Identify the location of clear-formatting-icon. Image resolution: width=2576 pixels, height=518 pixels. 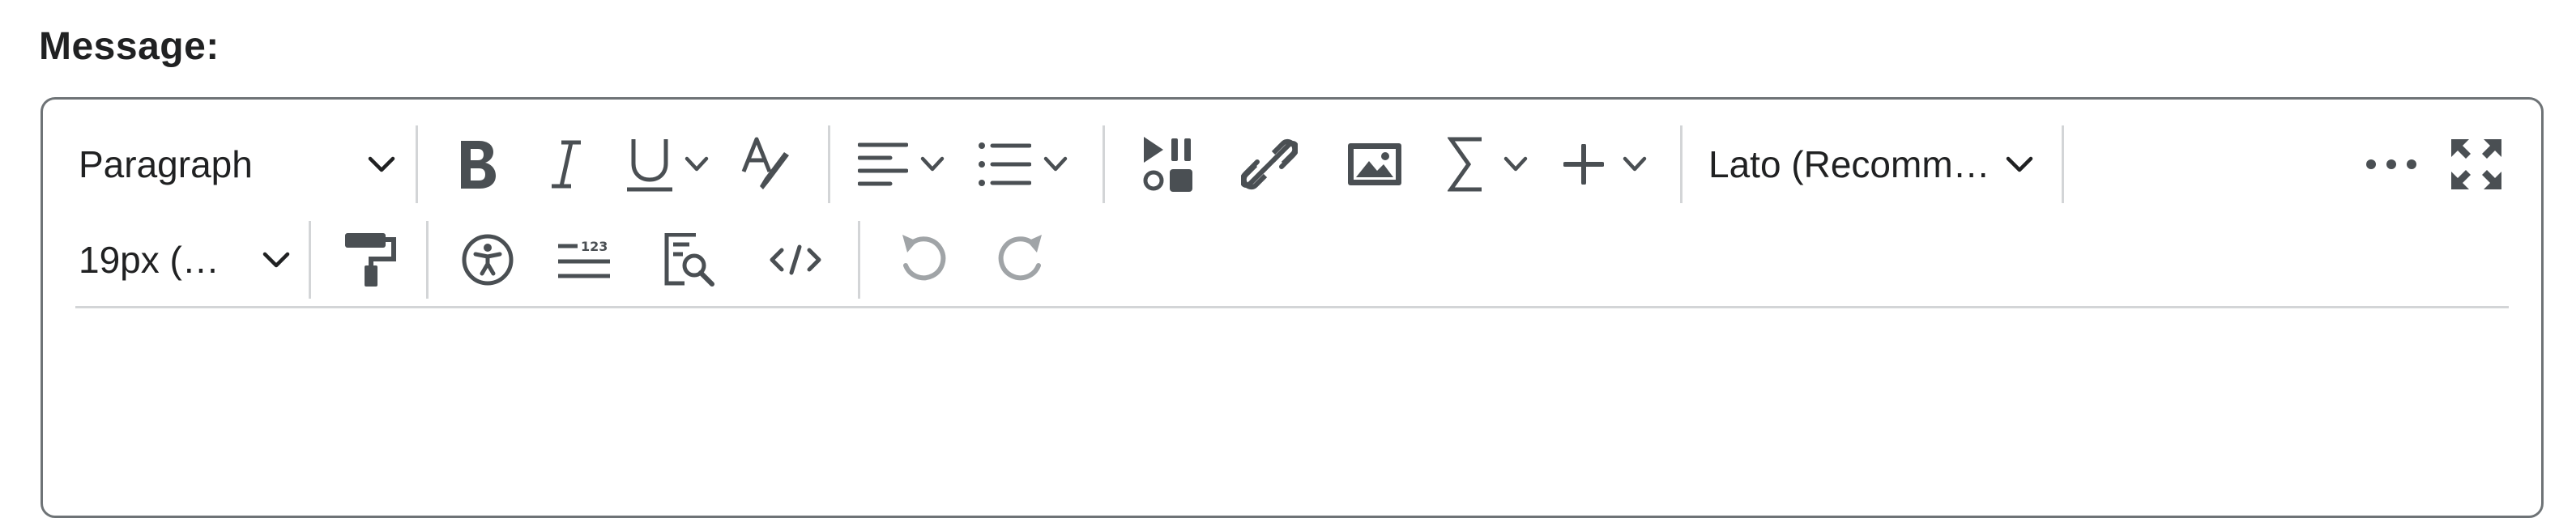
(769, 164).